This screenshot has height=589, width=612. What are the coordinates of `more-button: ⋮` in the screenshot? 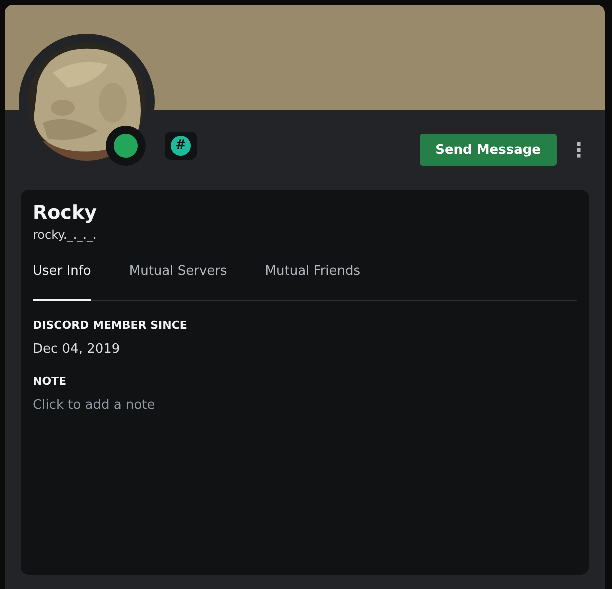 It's located at (577, 150).